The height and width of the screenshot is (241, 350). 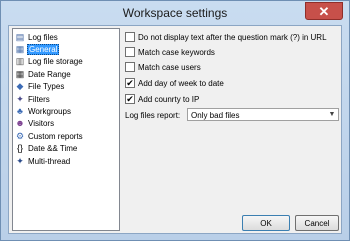 I want to click on ok-button: OK, so click(x=266, y=223).